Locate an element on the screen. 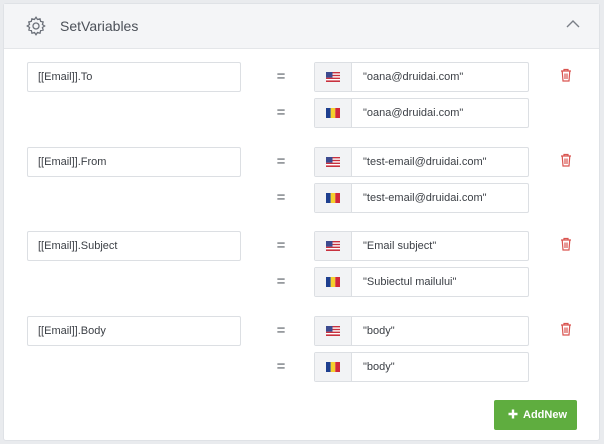 This screenshot has height=444, width=604. value-input-en: "oana@druidai.com" is located at coordinates (421, 77).